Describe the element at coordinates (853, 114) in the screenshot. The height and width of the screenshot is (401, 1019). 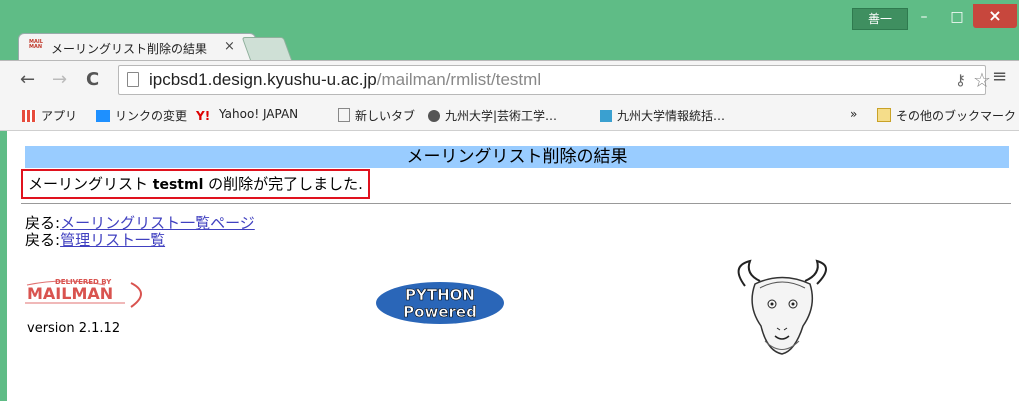
I see `bookmarks-overflow: »` at that location.